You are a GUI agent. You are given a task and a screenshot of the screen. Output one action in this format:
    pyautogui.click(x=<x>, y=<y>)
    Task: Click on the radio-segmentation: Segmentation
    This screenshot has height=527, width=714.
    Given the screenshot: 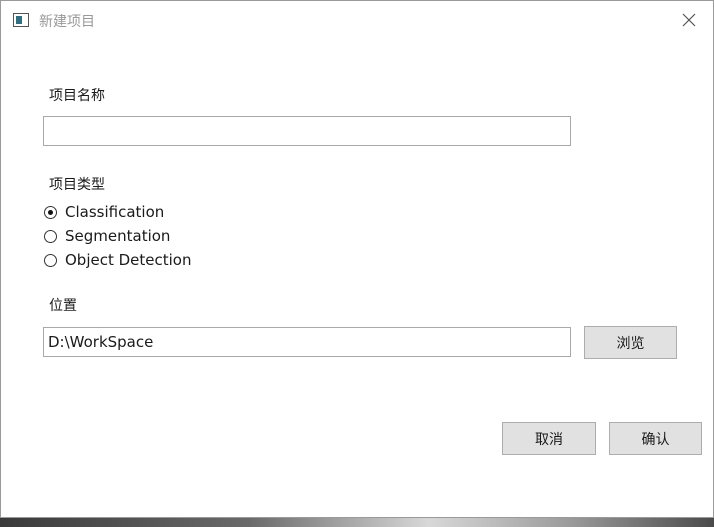 What is the action you would take?
    pyautogui.click(x=107, y=236)
    